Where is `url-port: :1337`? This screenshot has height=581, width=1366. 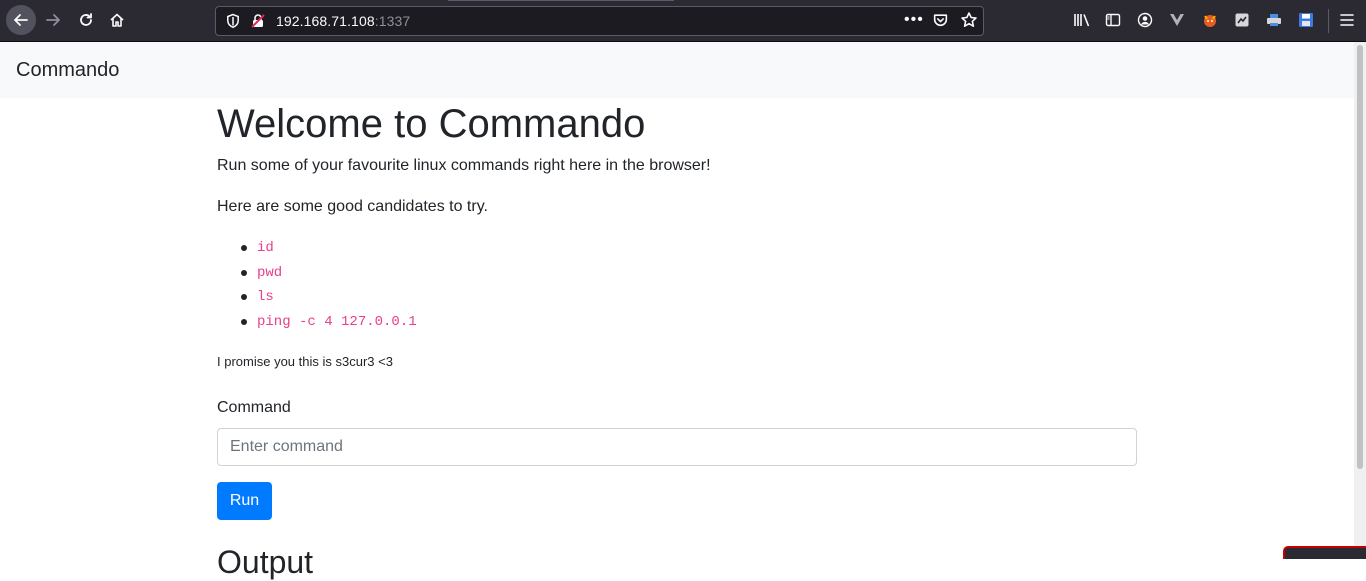
url-port: :1337 is located at coordinates (392, 21).